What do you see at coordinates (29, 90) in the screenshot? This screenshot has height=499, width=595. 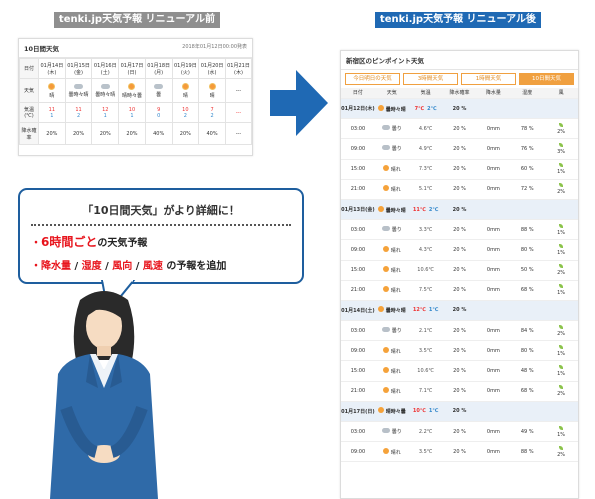 I see `old-row-header: 天気` at bounding box center [29, 90].